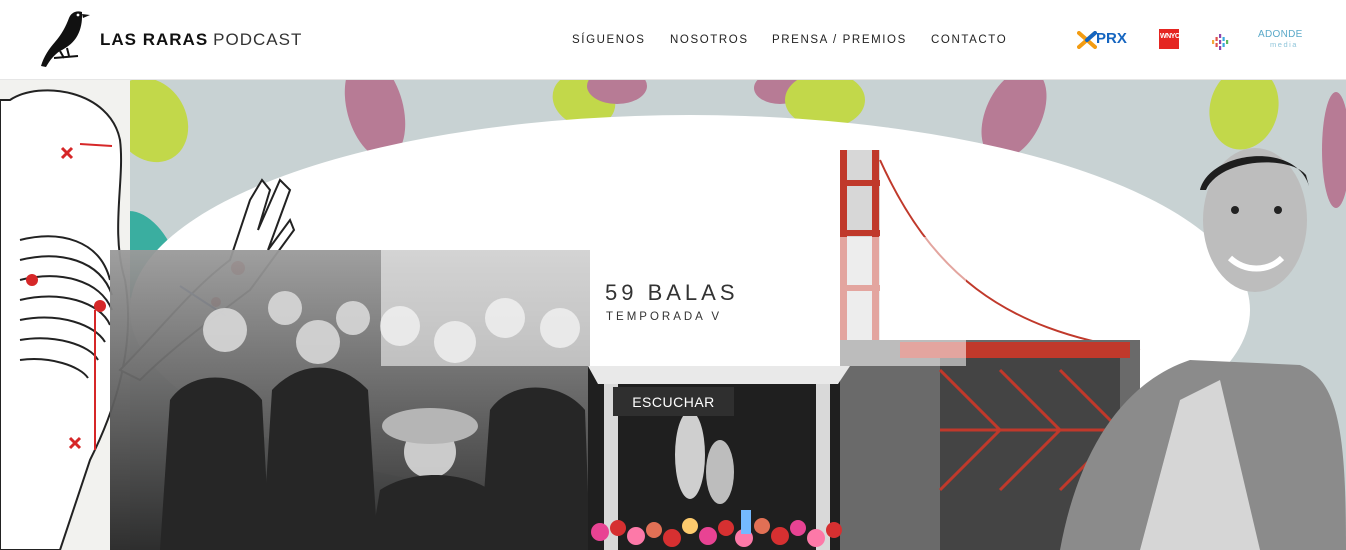 This screenshot has width=1346, height=550. I want to click on chevron-right-icon, so click(13, 328).